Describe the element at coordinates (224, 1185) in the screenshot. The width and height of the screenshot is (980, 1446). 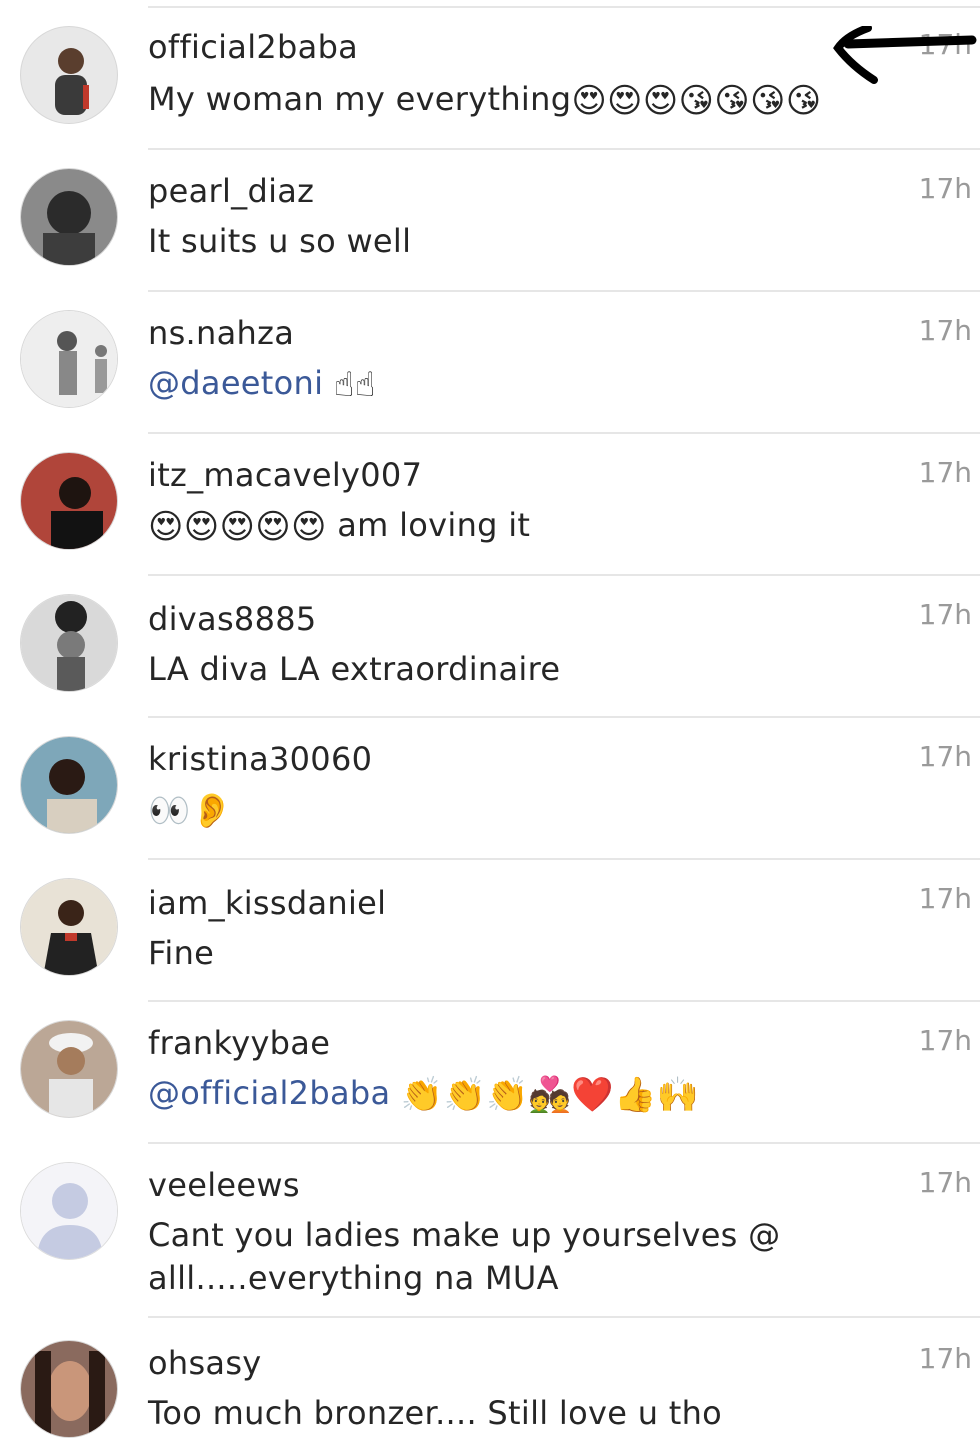
I see `comment-username: veeleews` at that location.